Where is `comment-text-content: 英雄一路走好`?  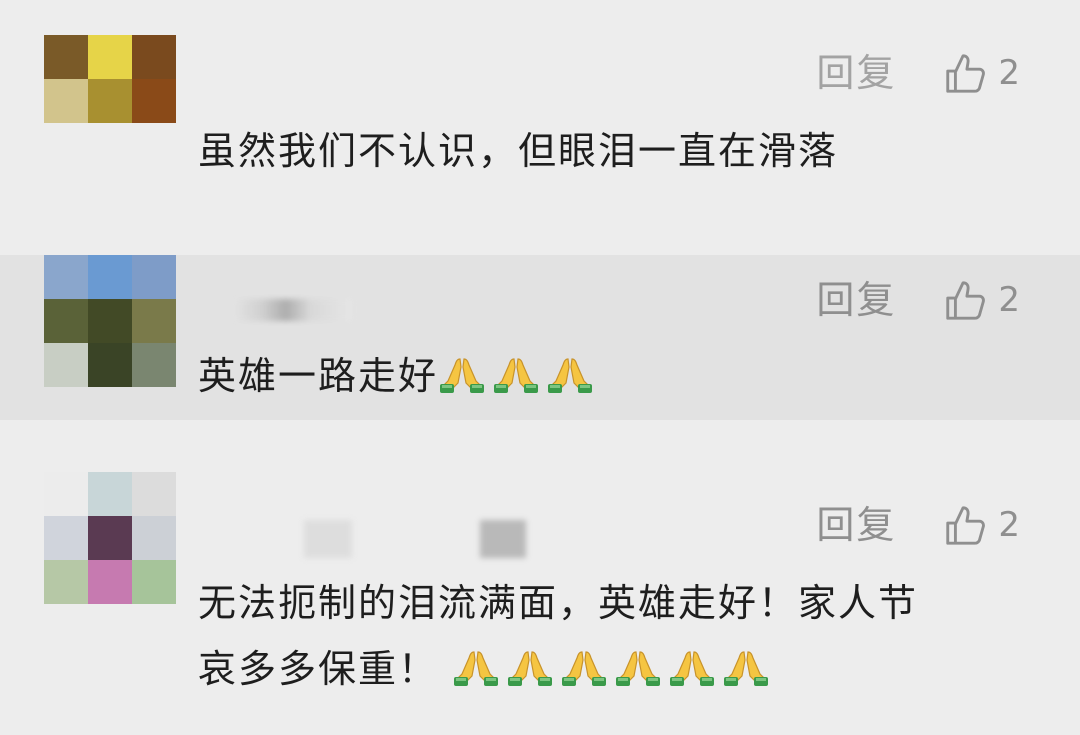
comment-text-content: 英雄一路走好 is located at coordinates (318, 376).